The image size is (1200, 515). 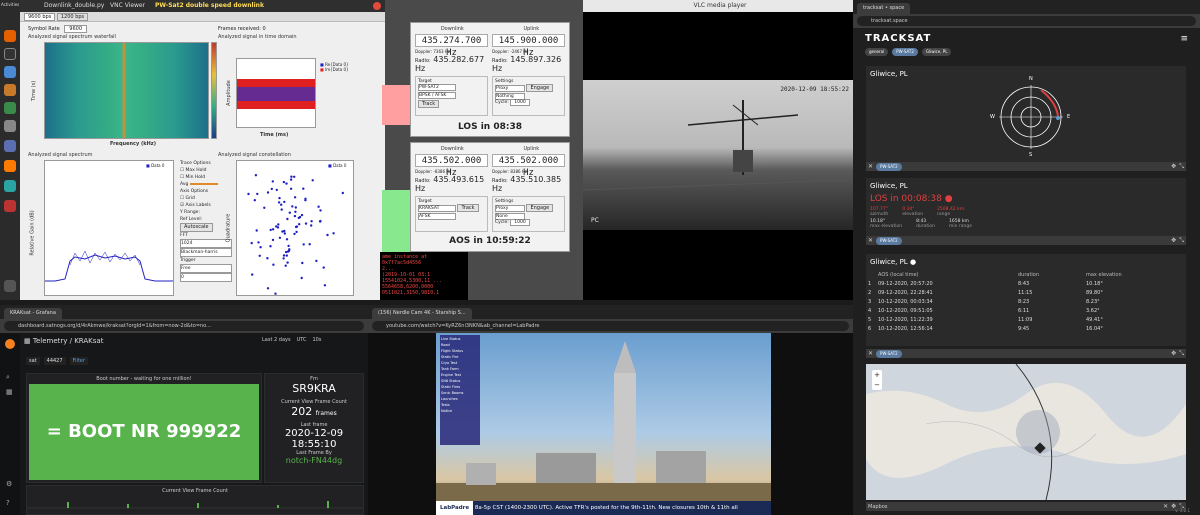 What do you see at coordinates (437, 208) in the screenshot?
I see `sat-select: KRAKSAT` at bounding box center [437, 208].